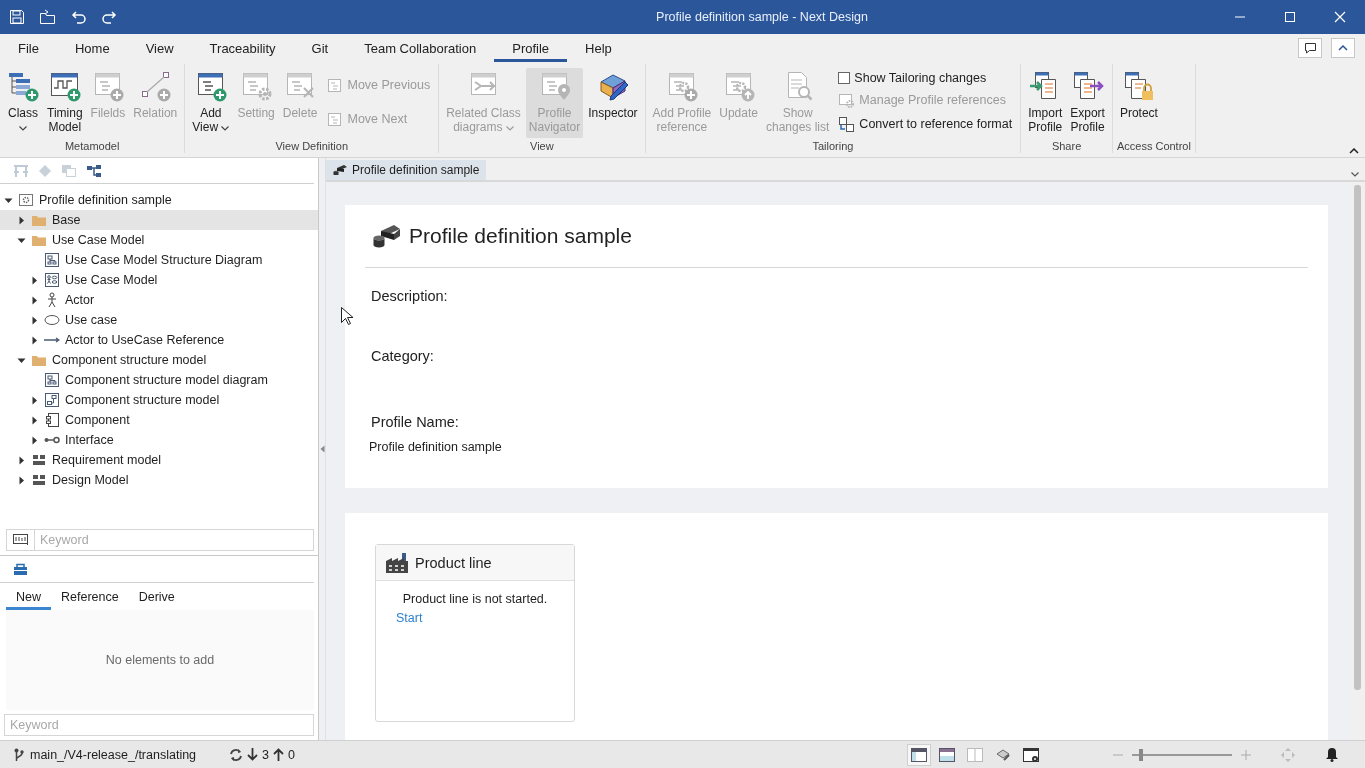  I want to click on redo-icon, so click(109, 17).